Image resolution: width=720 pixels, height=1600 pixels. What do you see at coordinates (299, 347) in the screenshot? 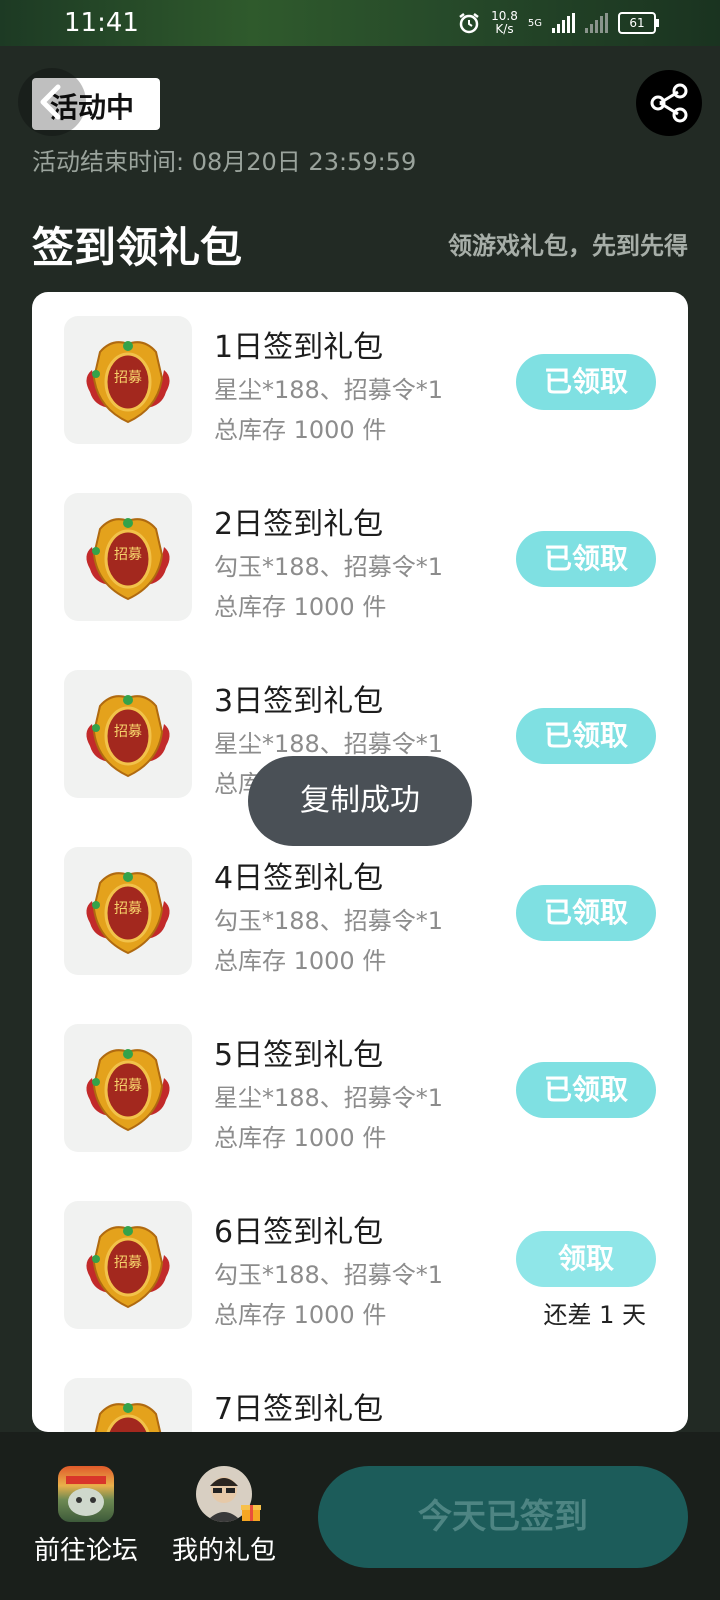
I see `gift-name: 1日签到礼包` at bounding box center [299, 347].